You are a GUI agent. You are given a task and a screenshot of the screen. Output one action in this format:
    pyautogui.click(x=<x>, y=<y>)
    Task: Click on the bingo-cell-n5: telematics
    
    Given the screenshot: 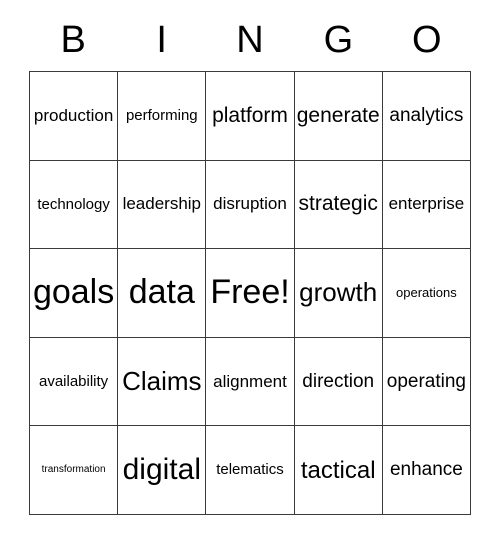 What is the action you would take?
    pyautogui.click(x=250, y=470)
    